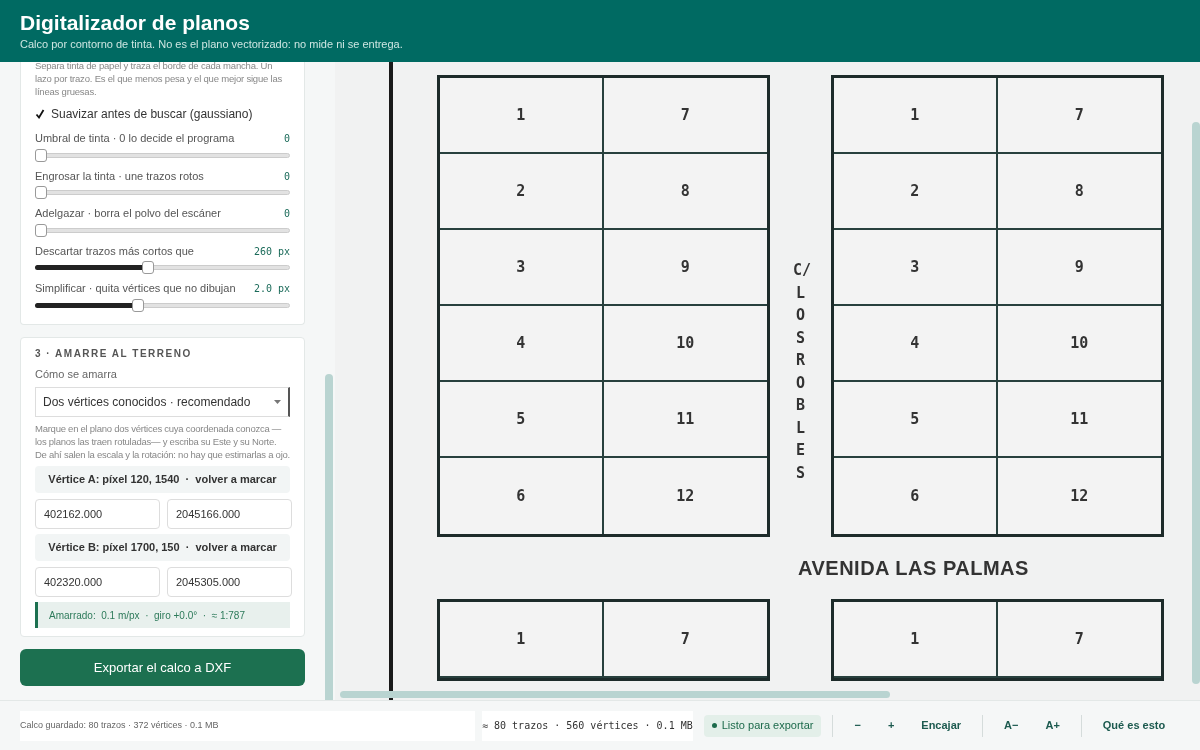 The width and height of the screenshot is (1200, 750). I want to click on street-name: AVENIDA LAS PALMAS, so click(913, 568).